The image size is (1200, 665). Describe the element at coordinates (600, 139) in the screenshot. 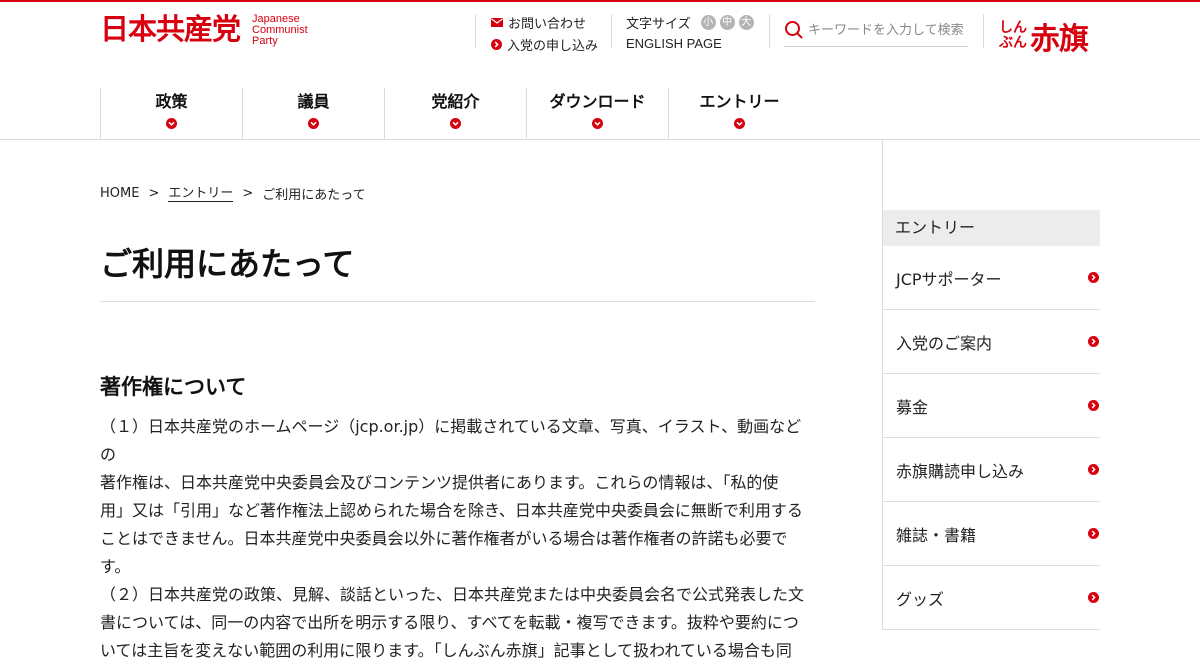

I see `nav-divider` at that location.